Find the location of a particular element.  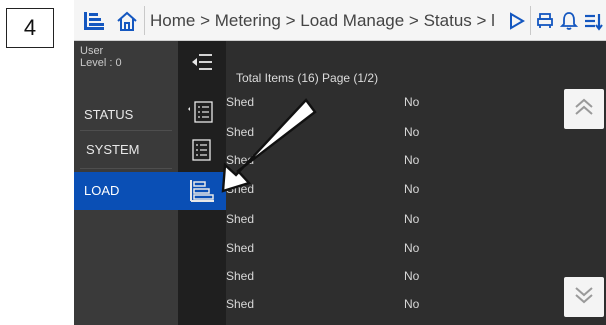

step-number-box: 4 is located at coordinates (30, 28).